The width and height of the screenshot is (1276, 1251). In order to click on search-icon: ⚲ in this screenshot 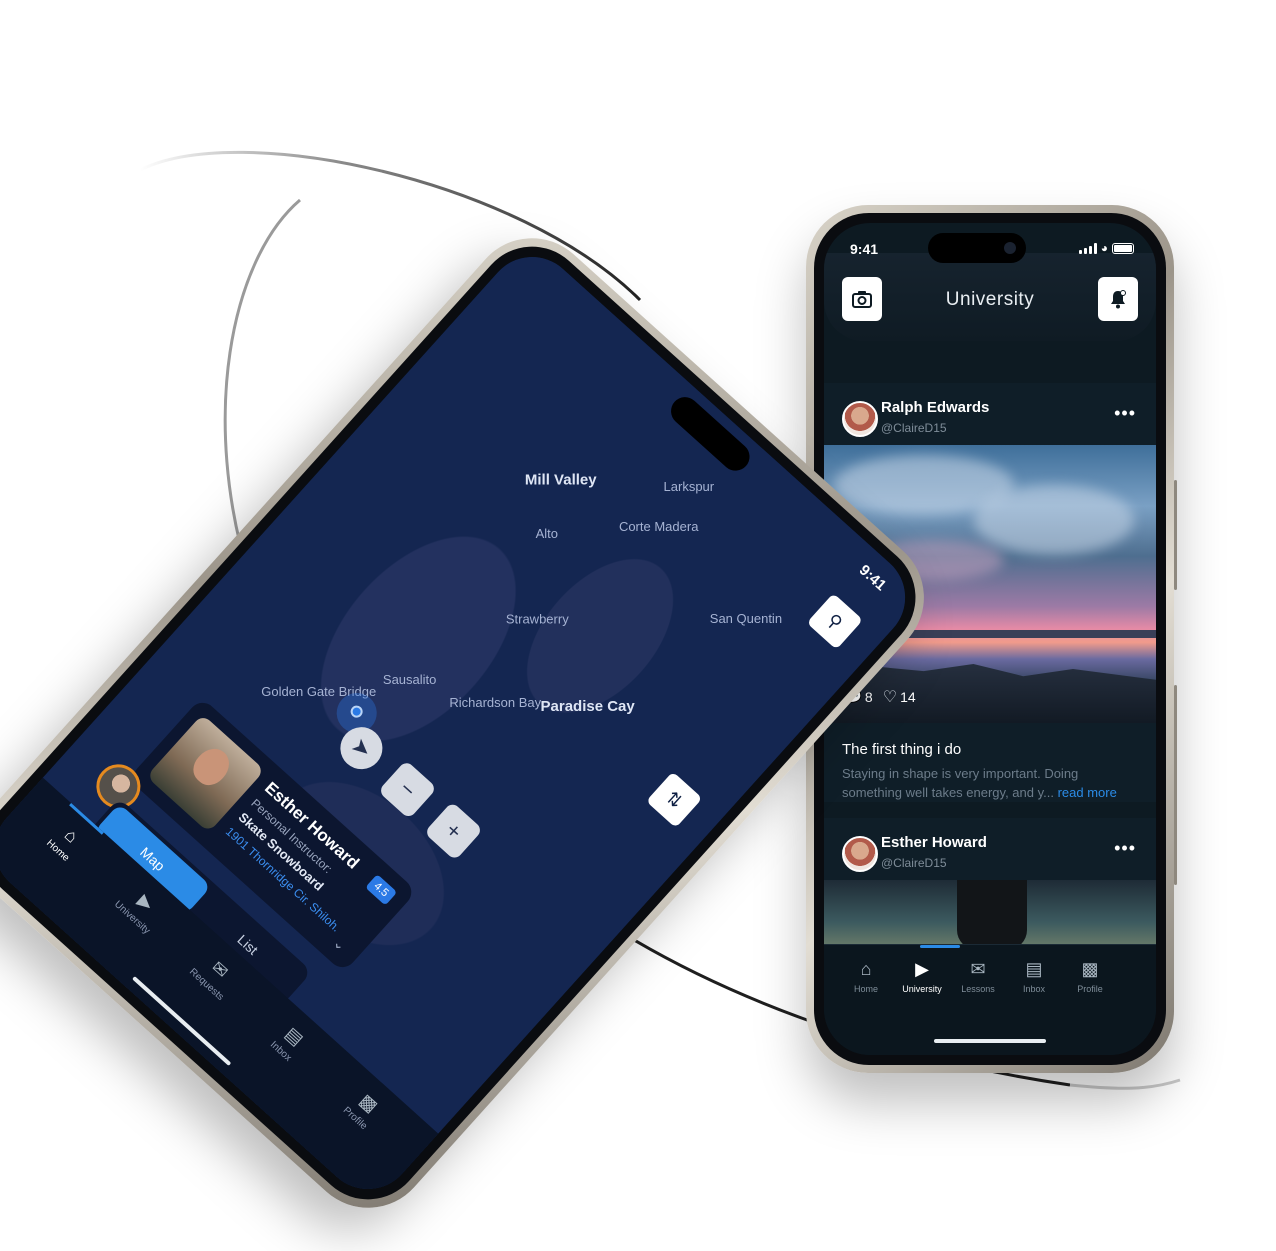, I will do `click(835, 621)`.